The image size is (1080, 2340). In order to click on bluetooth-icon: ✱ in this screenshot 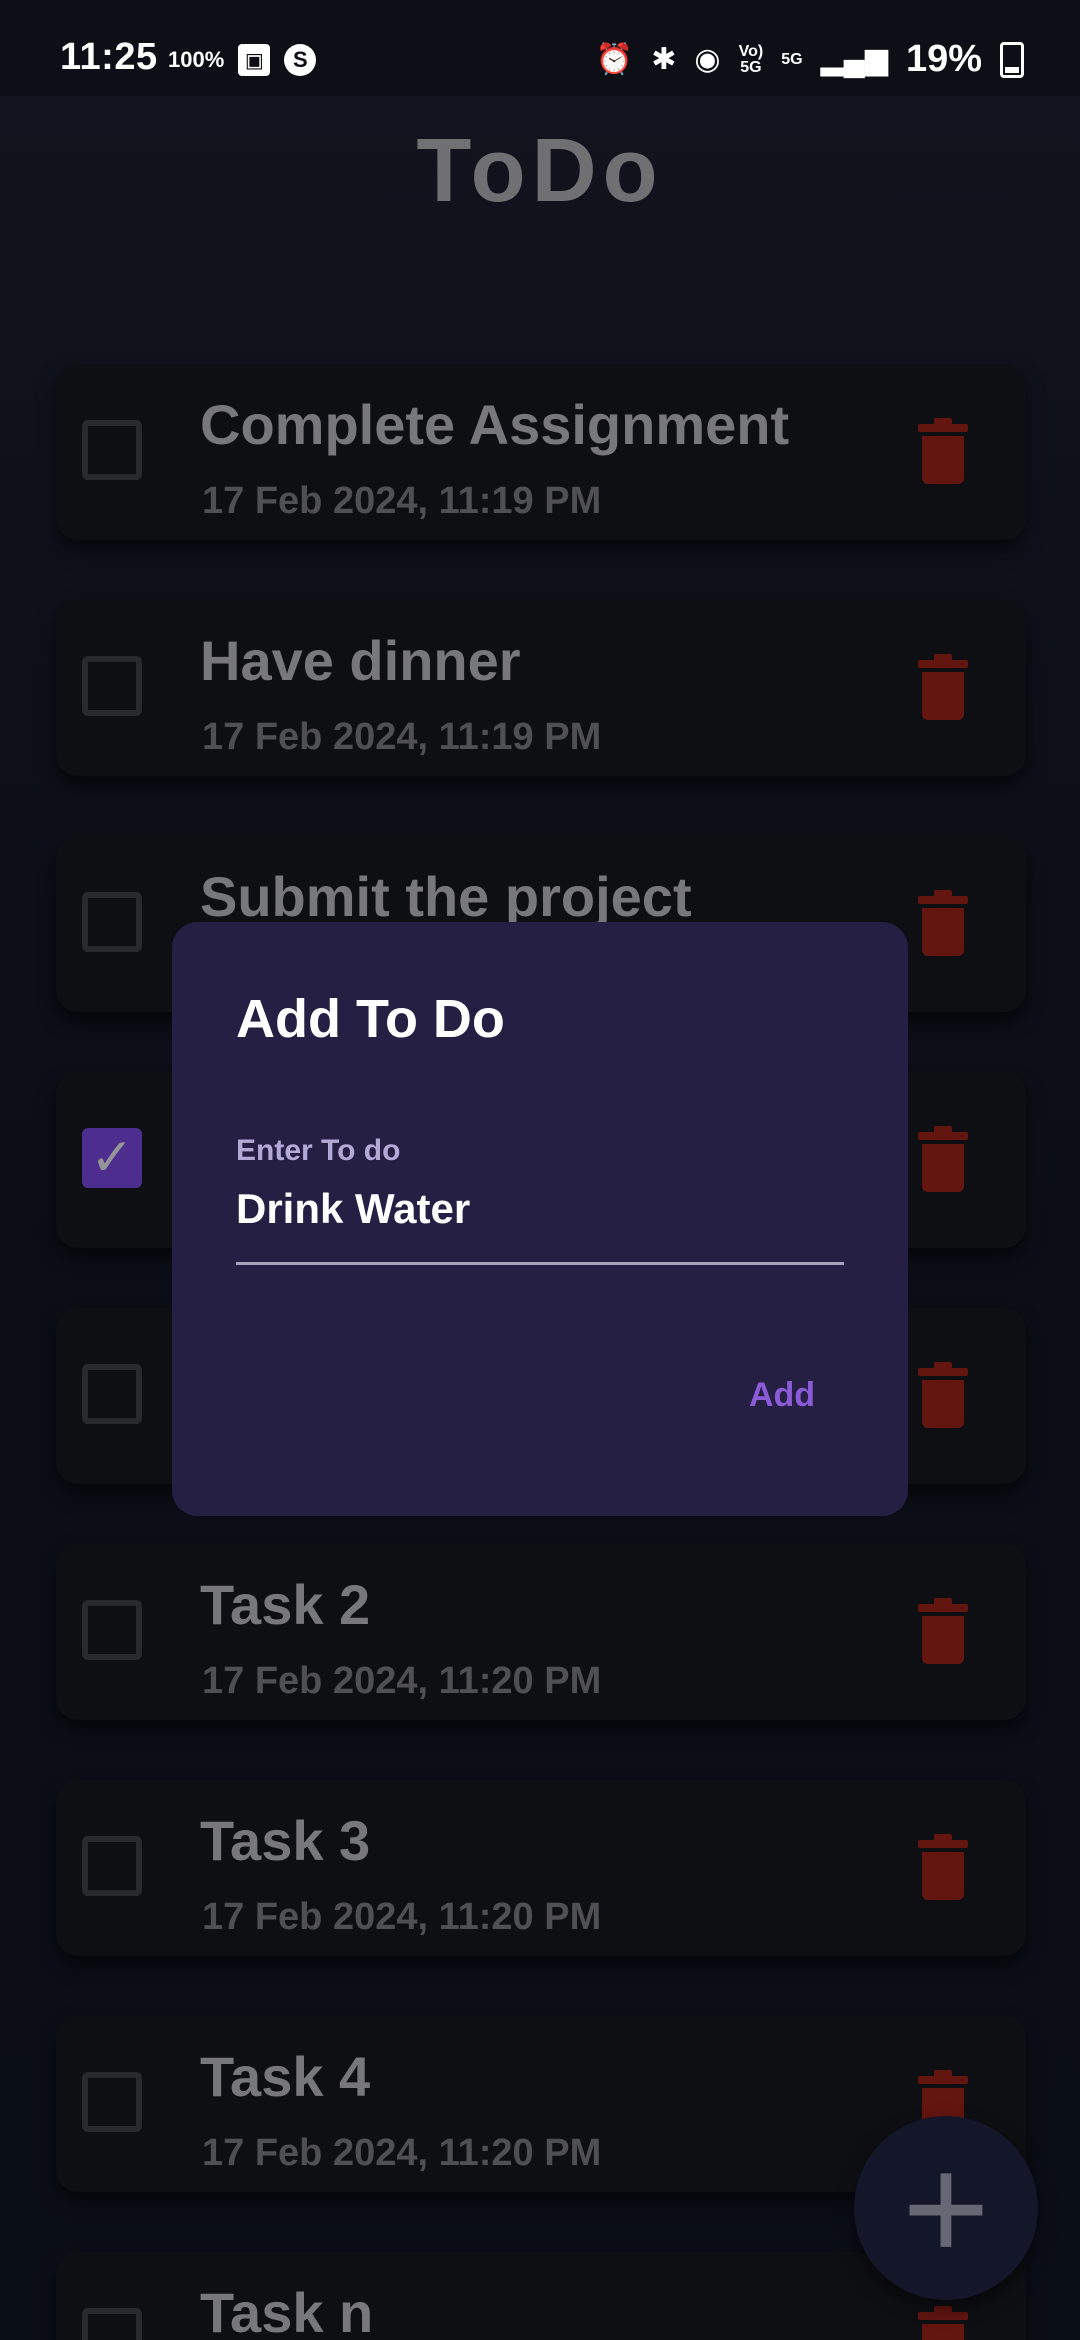, I will do `click(664, 59)`.